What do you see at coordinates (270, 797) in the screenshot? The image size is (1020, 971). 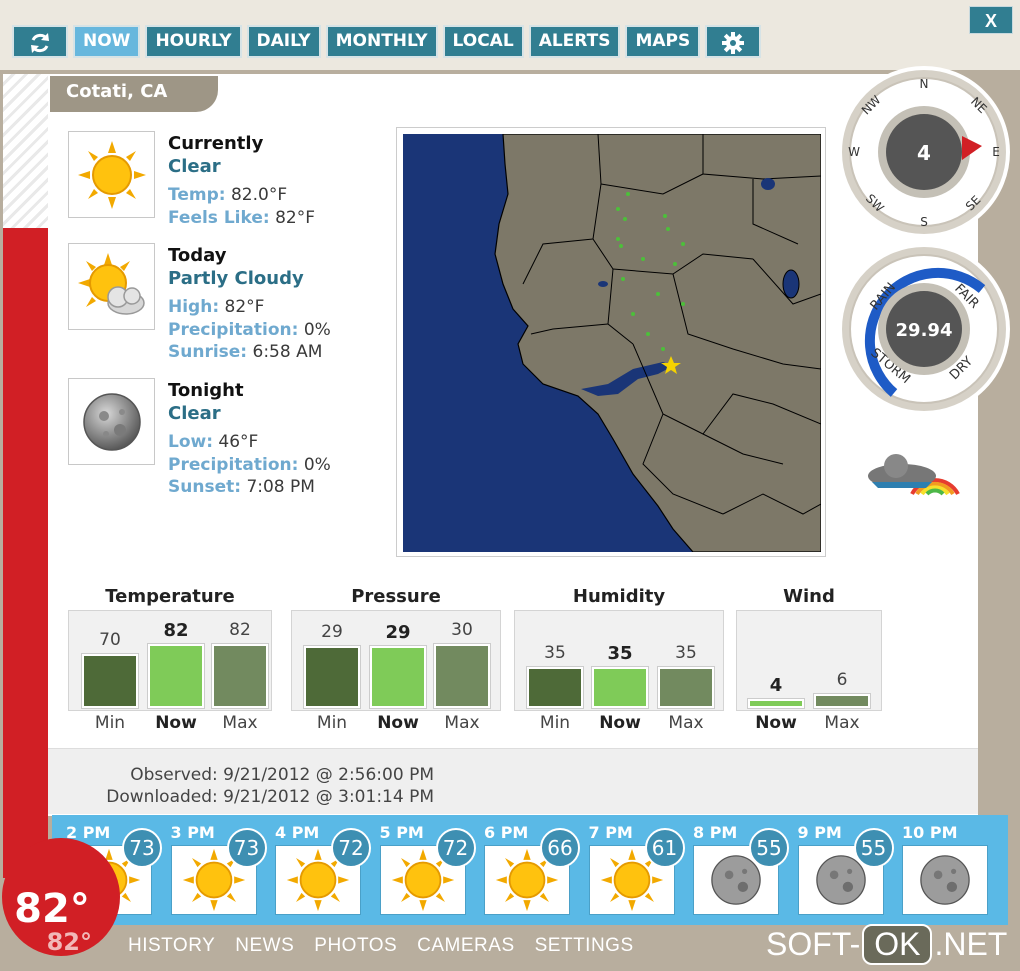 I see `downloaded-time: Downloaded: 9/21/2012 @ 3:01:14 PM` at bounding box center [270, 797].